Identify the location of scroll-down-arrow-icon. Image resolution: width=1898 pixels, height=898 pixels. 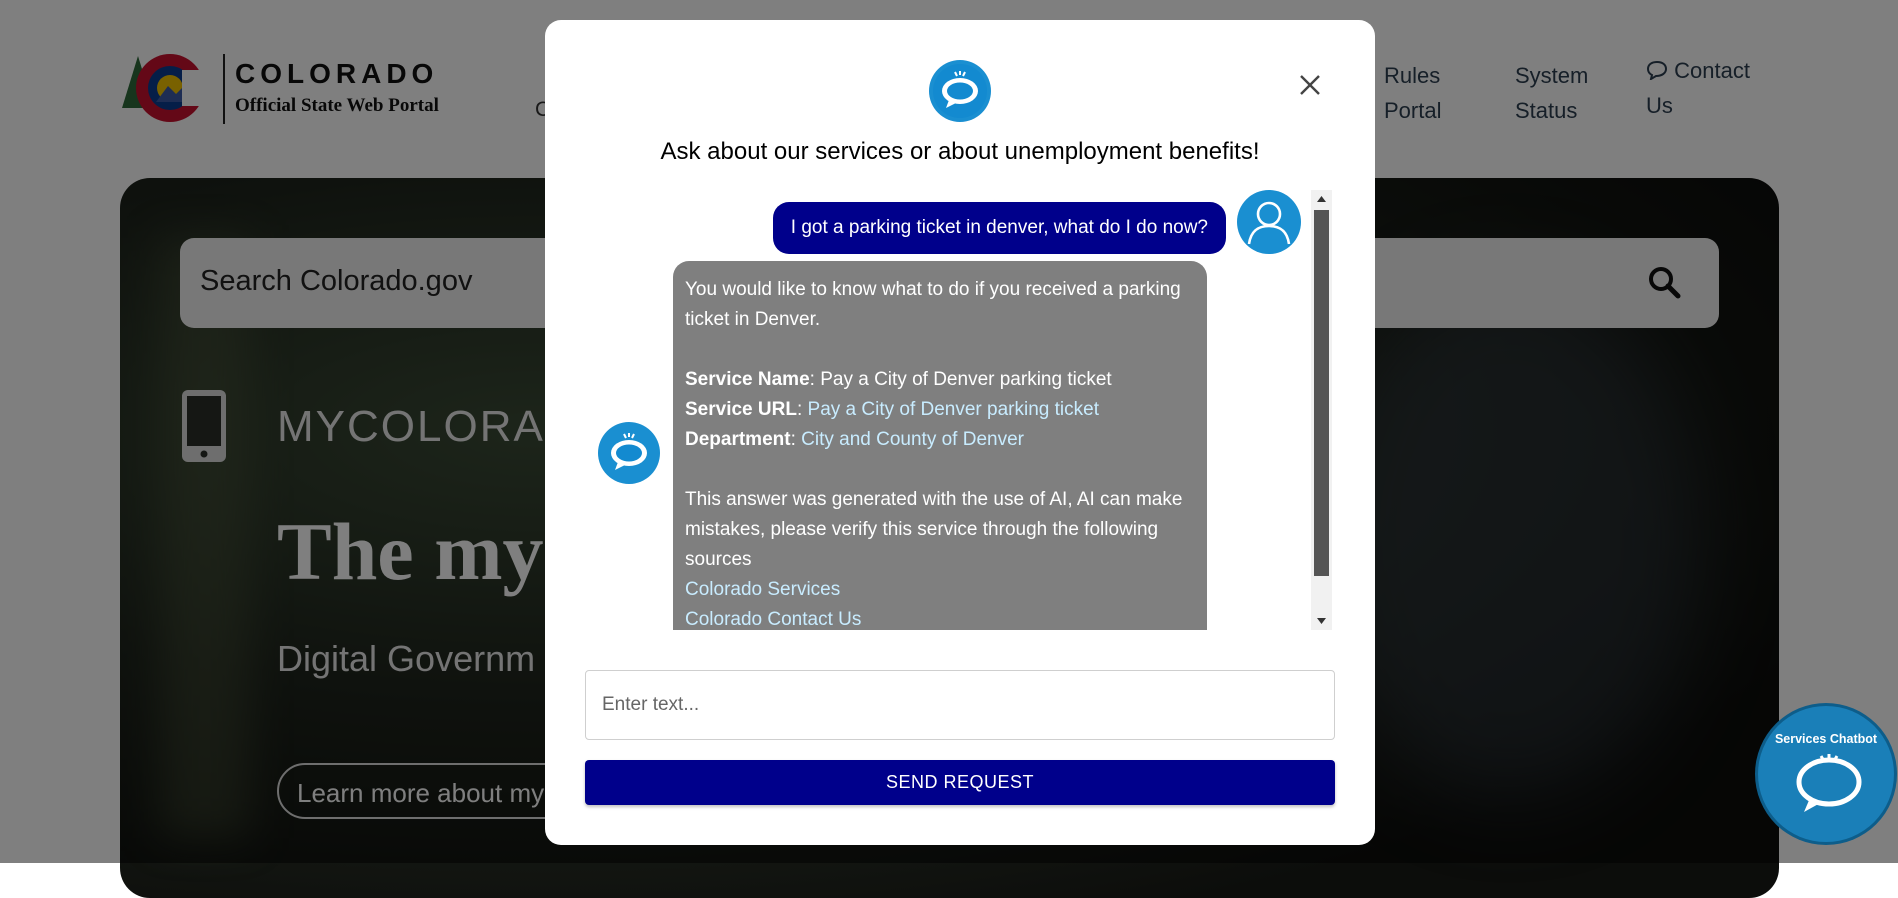
(1321, 621).